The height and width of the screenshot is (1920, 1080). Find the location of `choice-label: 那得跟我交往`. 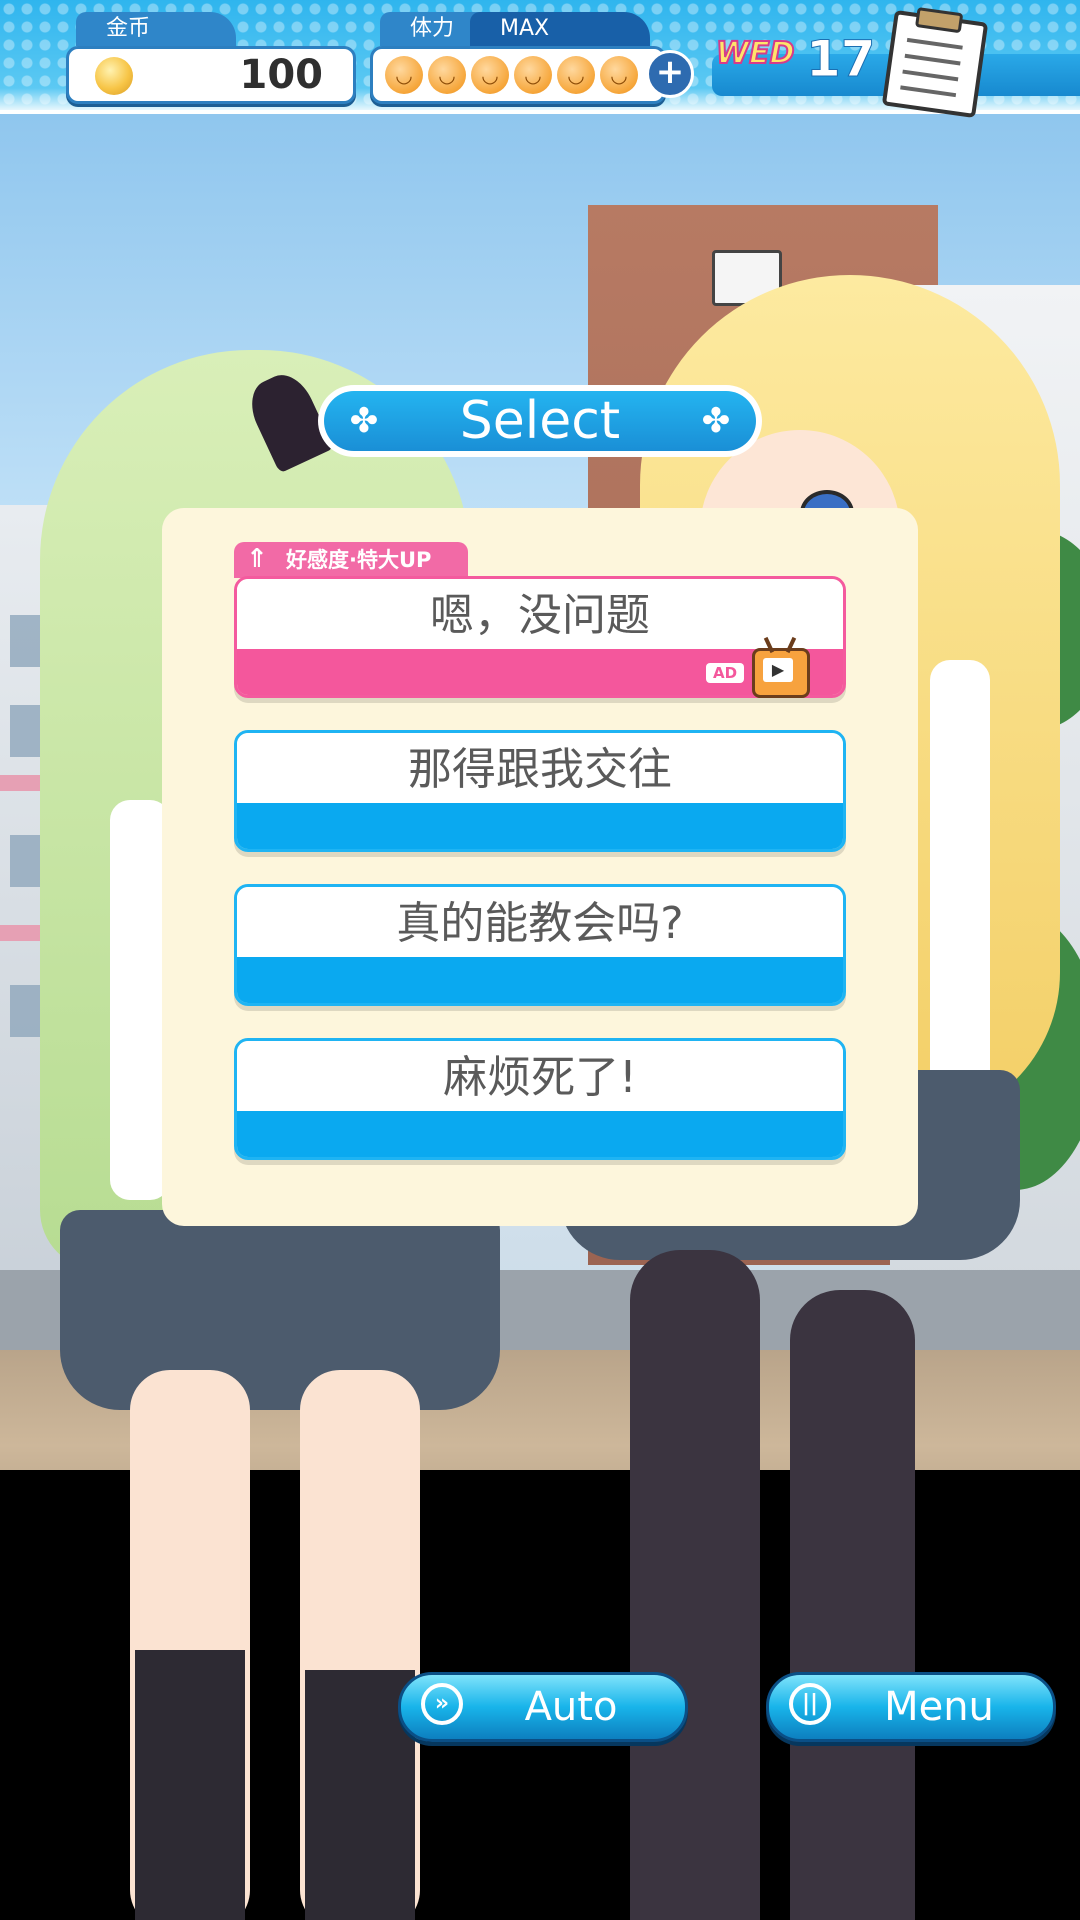

choice-label: 那得跟我交往 is located at coordinates (540, 769).